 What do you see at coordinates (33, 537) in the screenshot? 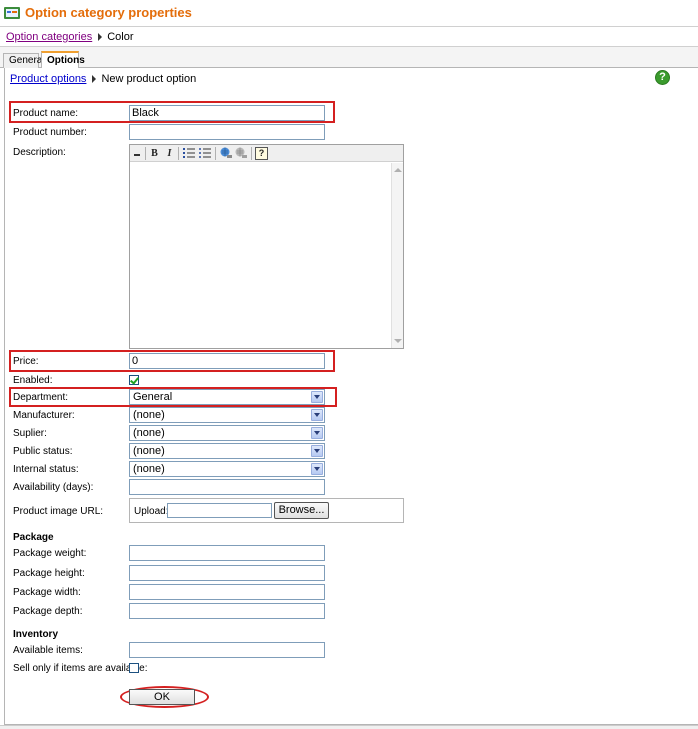
I see `package-heading: Package` at bounding box center [33, 537].